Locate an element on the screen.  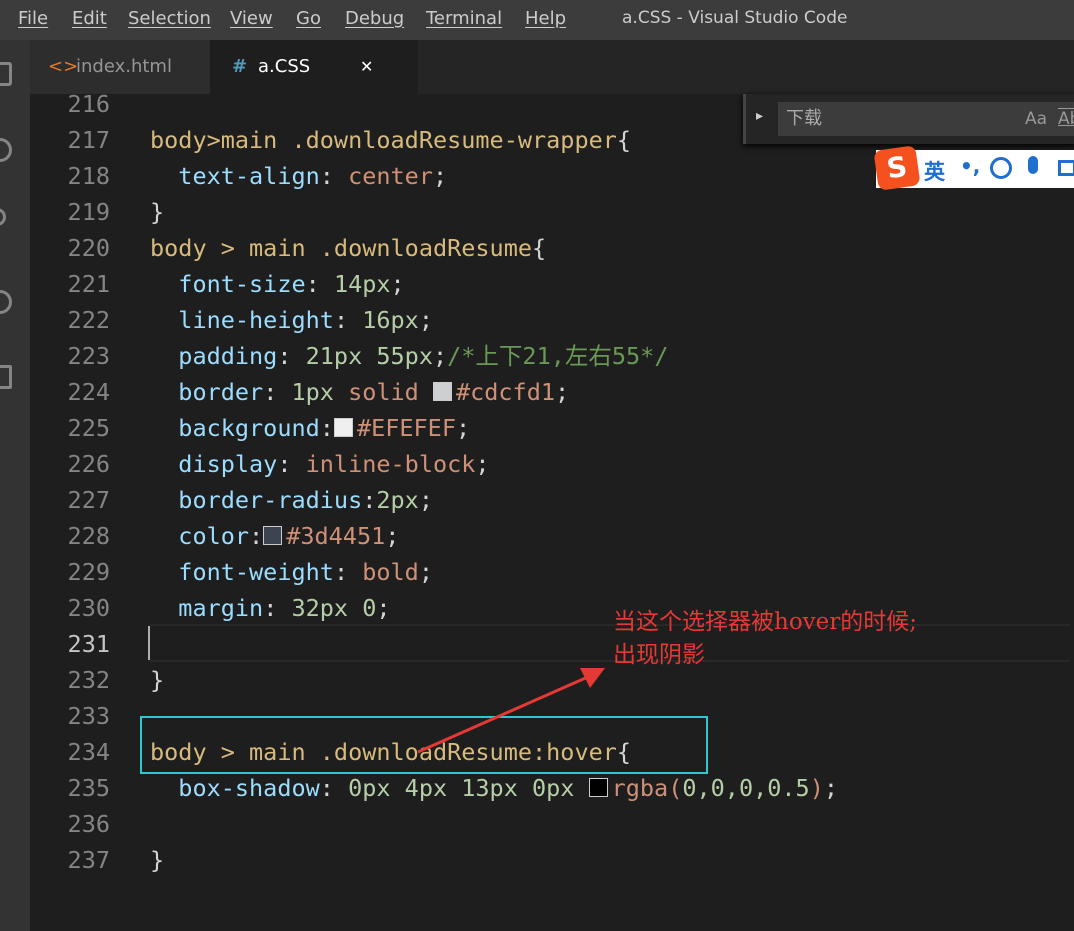
punctuation-icon: •, is located at coordinates (970, 166).